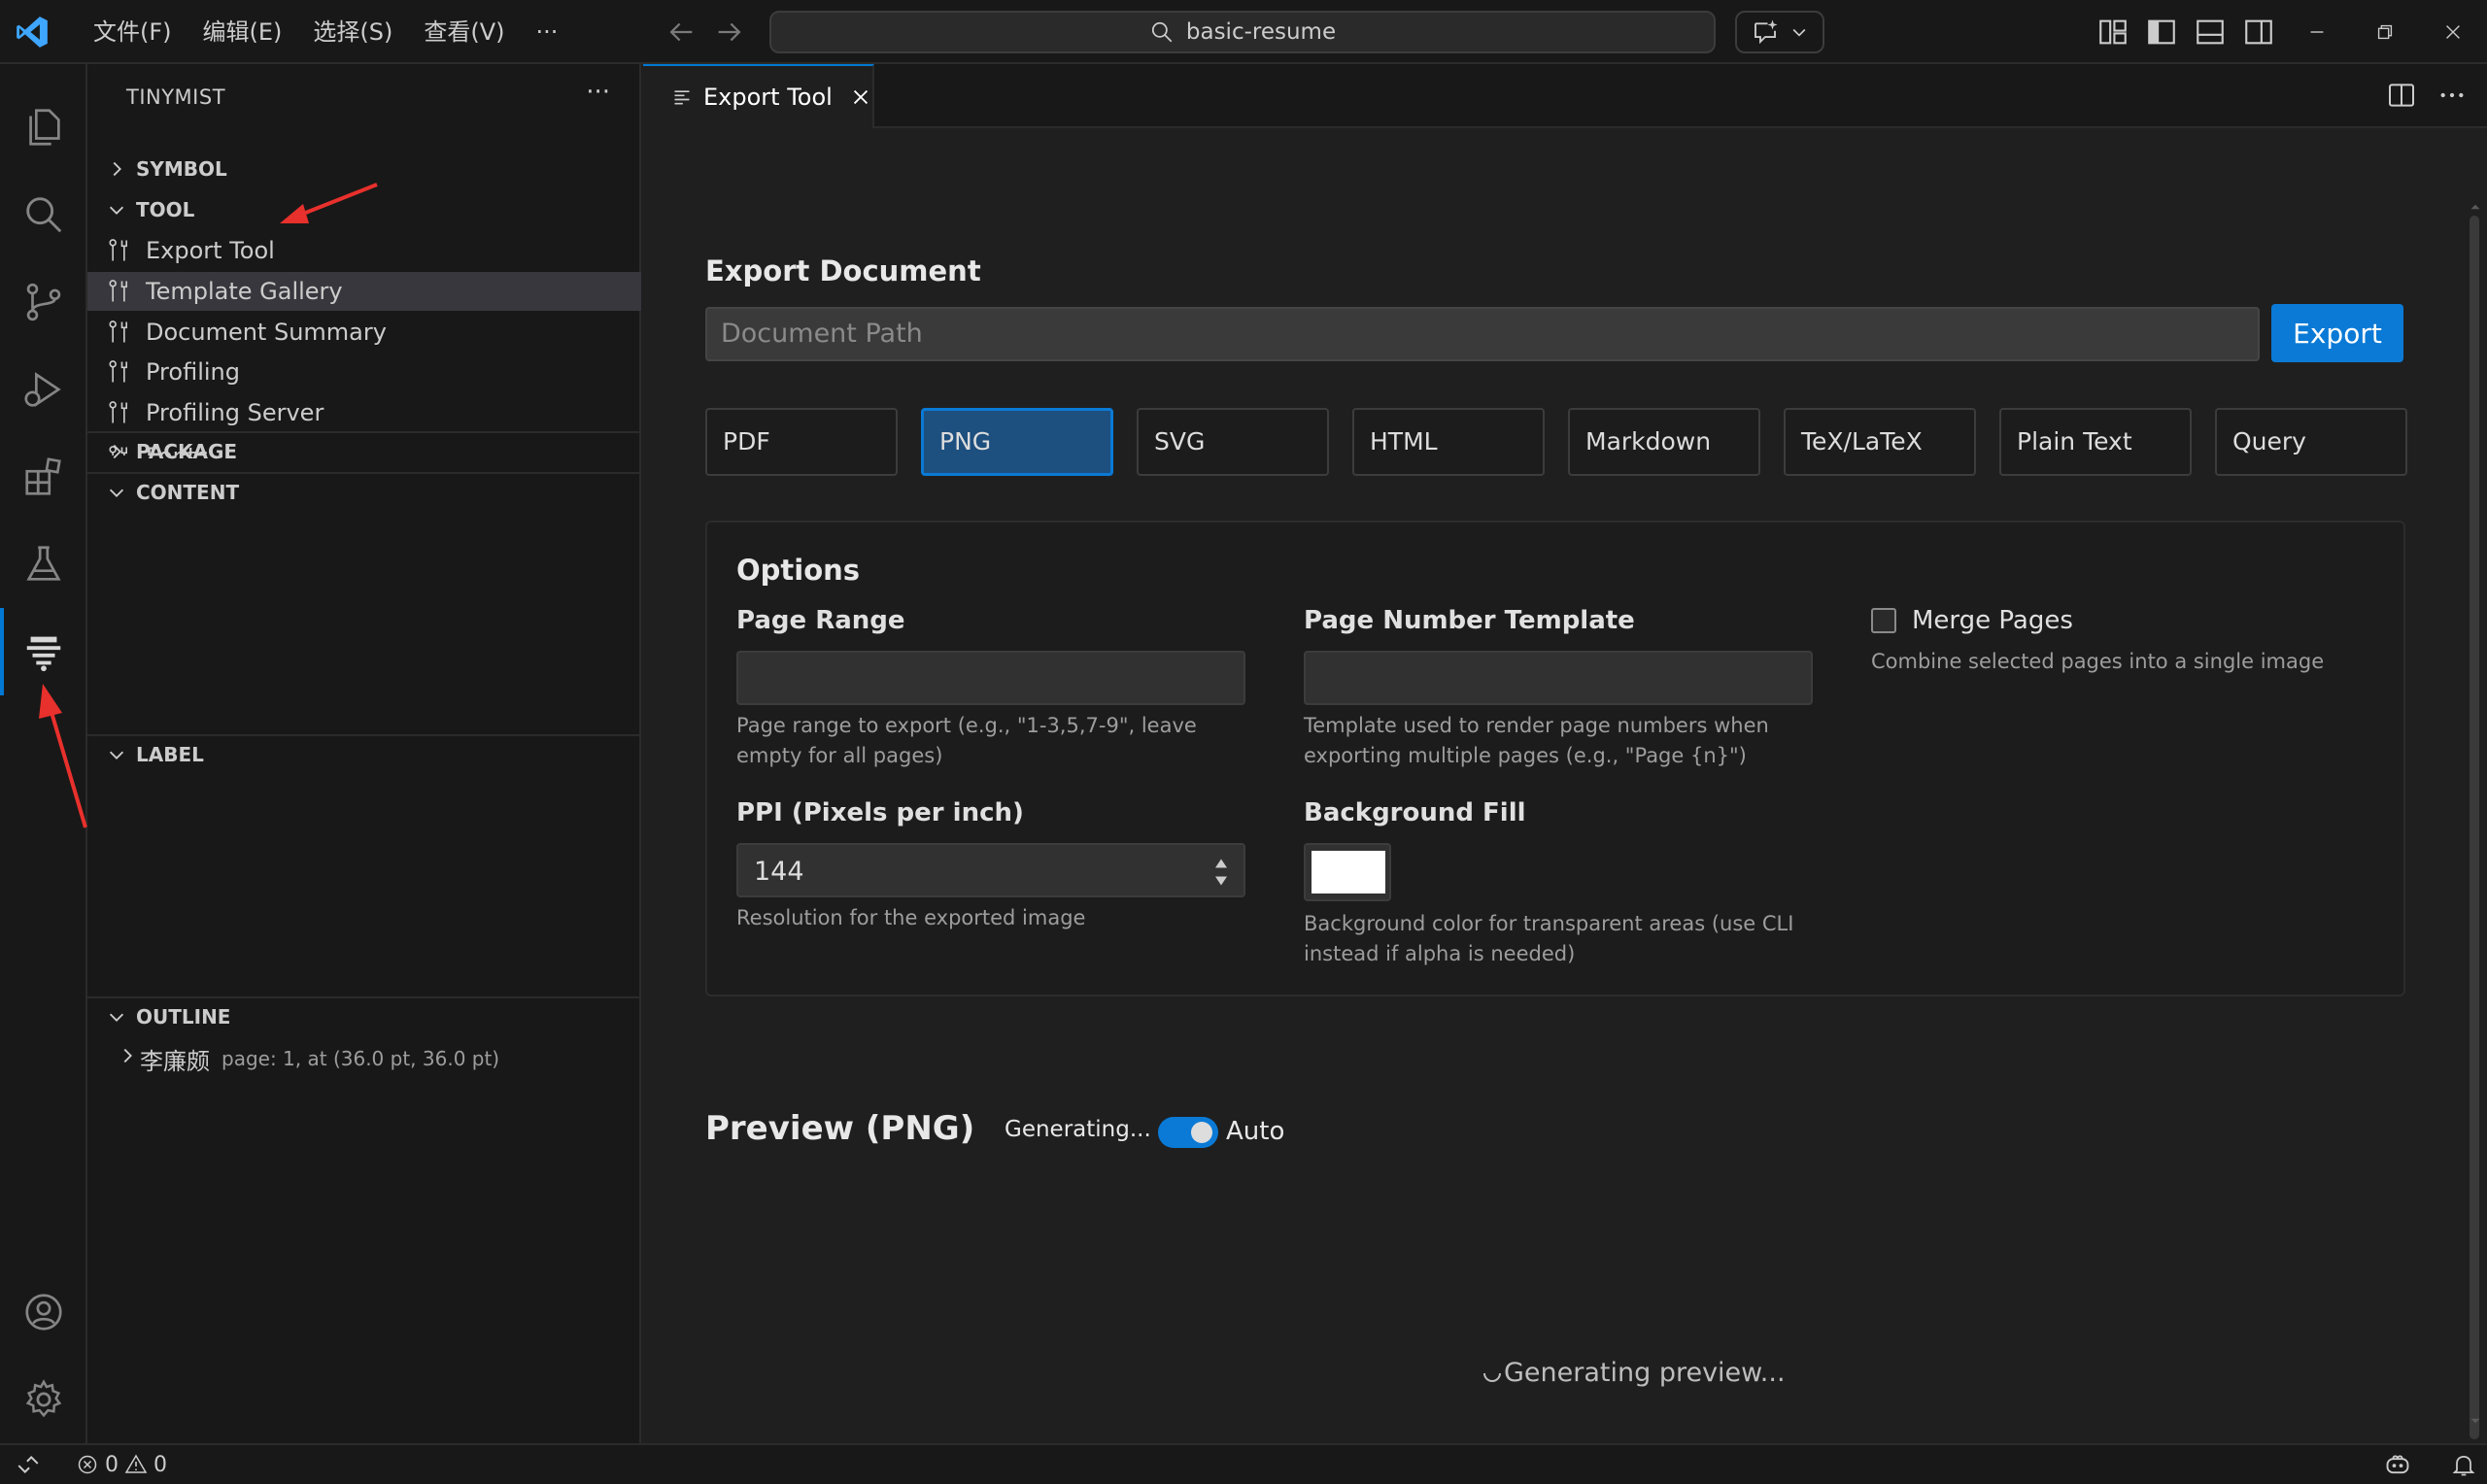  What do you see at coordinates (210, 250) in the screenshot?
I see `tool-item-label: Export Tool` at bounding box center [210, 250].